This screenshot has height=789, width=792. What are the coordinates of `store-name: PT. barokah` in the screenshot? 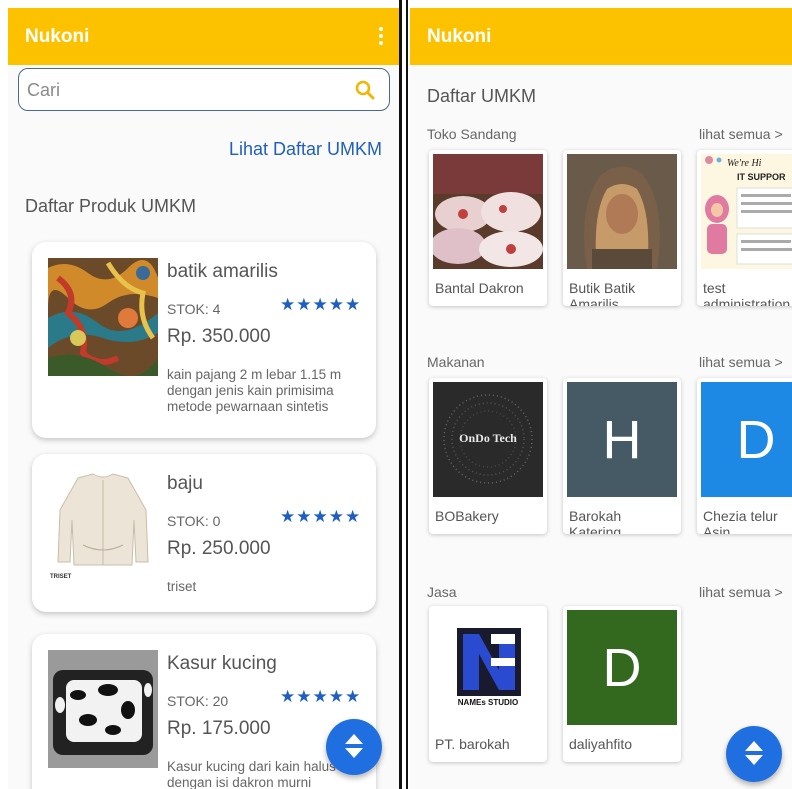 It's located at (472, 744).